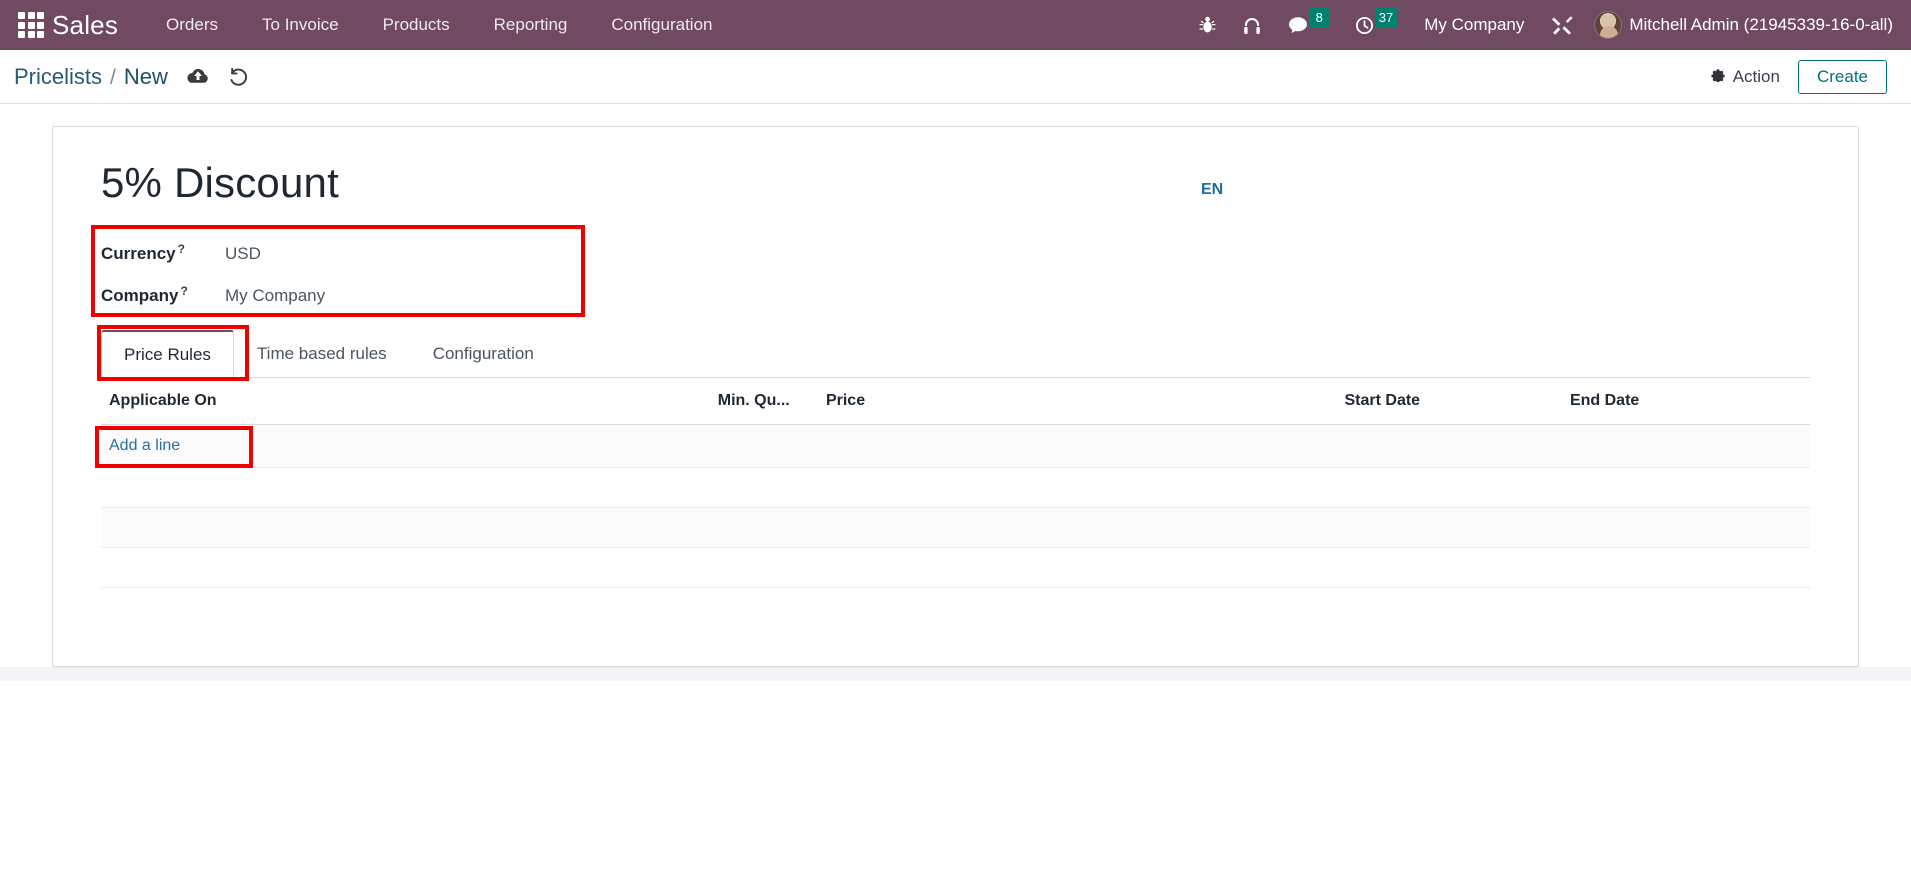  Describe the element at coordinates (336, 254) in the screenshot. I see `field-row-currency: Currency ? USD` at that location.